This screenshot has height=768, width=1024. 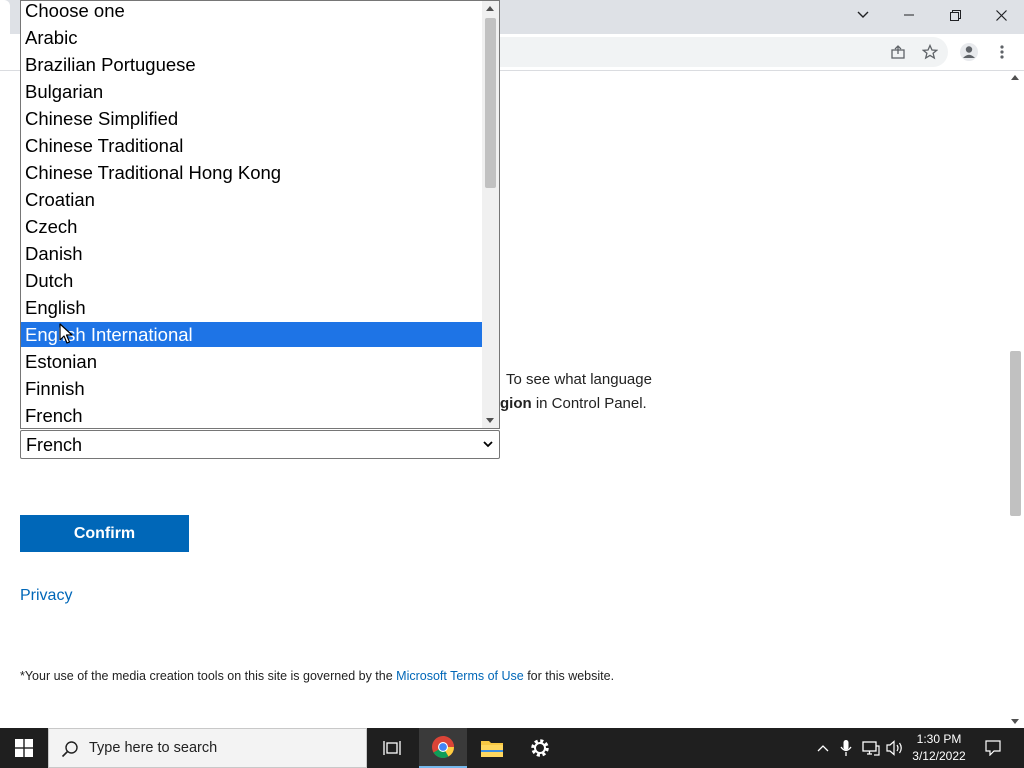 What do you see at coordinates (252, 280) in the screenshot?
I see `dropdown-option: Dutch` at bounding box center [252, 280].